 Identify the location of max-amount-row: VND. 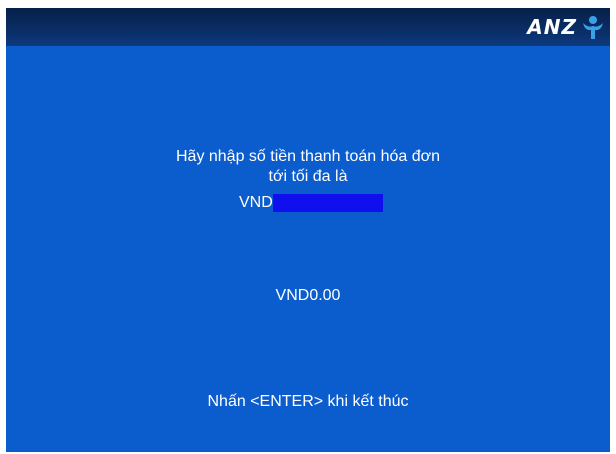
(311, 203).